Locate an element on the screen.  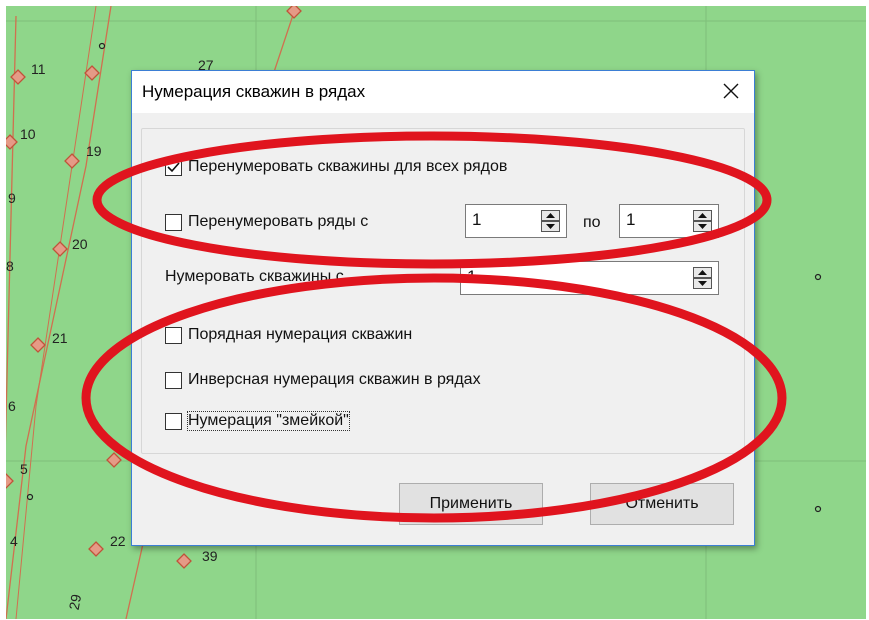
rows-to-value: 1 is located at coordinates (631, 219).